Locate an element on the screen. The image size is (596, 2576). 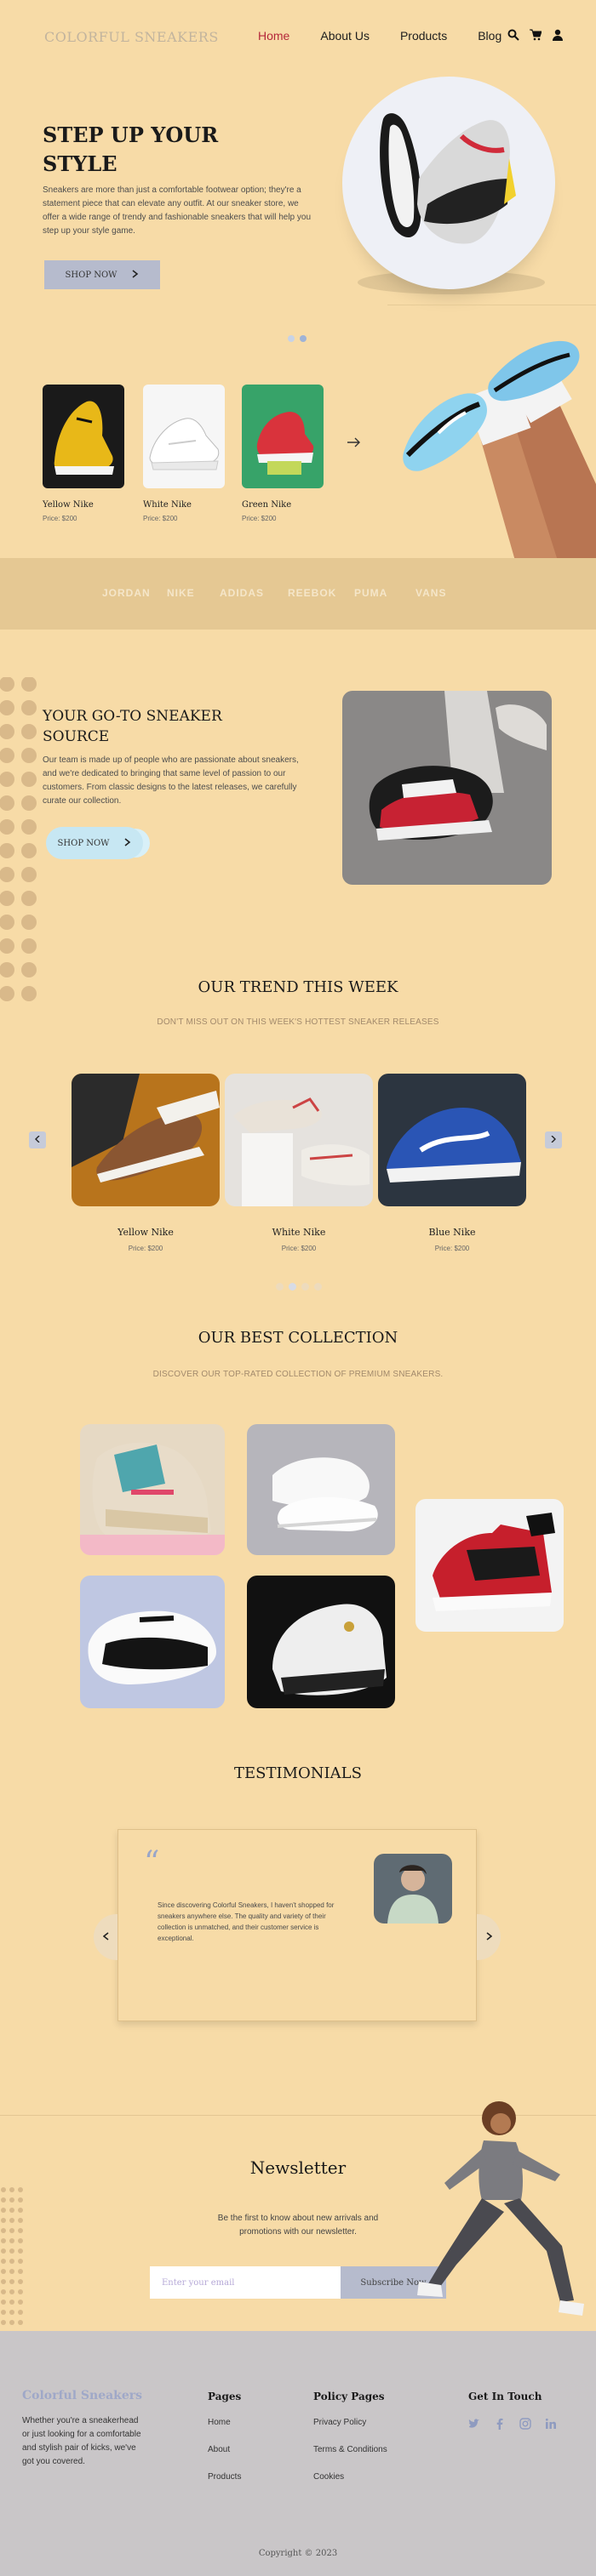
product-card: White Nike Price: $200 is located at coordinates (184, 454).